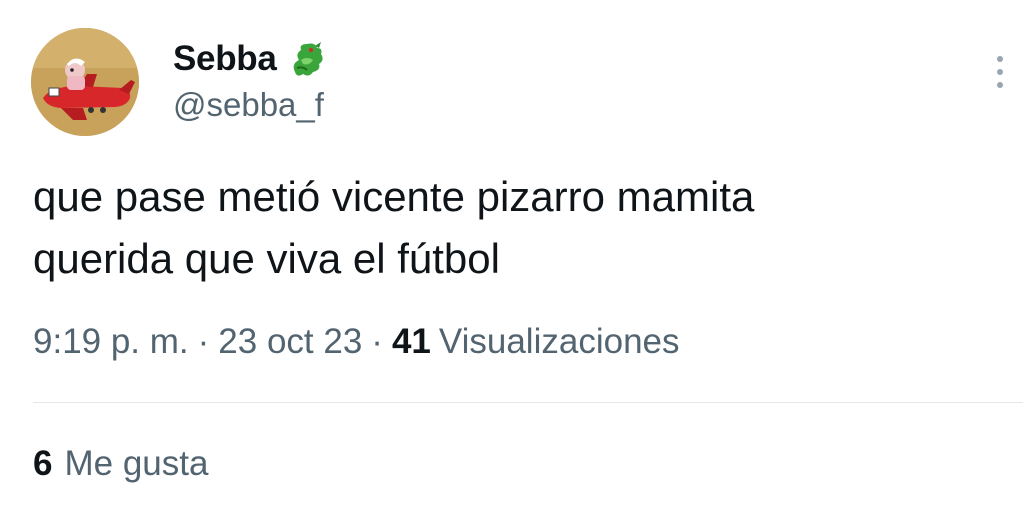 The image size is (1024, 512). Describe the element at coordinates (225, 59) in the screenshot. I see `display-name: Sebba` at that location.